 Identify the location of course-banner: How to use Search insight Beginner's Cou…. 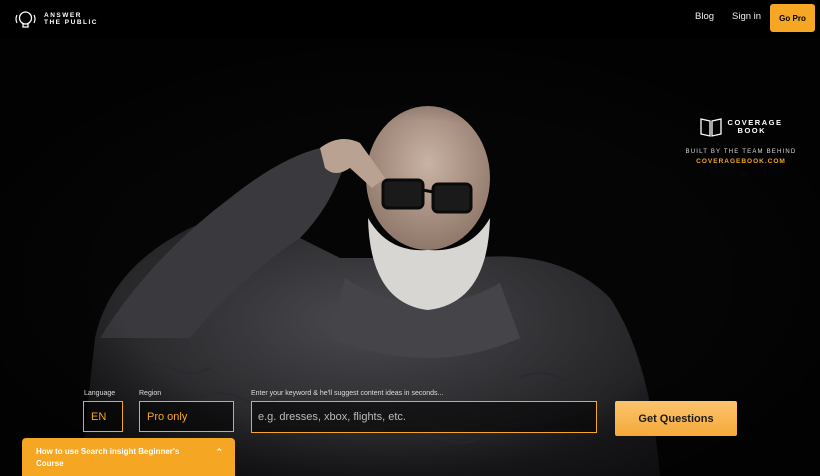
(128, 457).